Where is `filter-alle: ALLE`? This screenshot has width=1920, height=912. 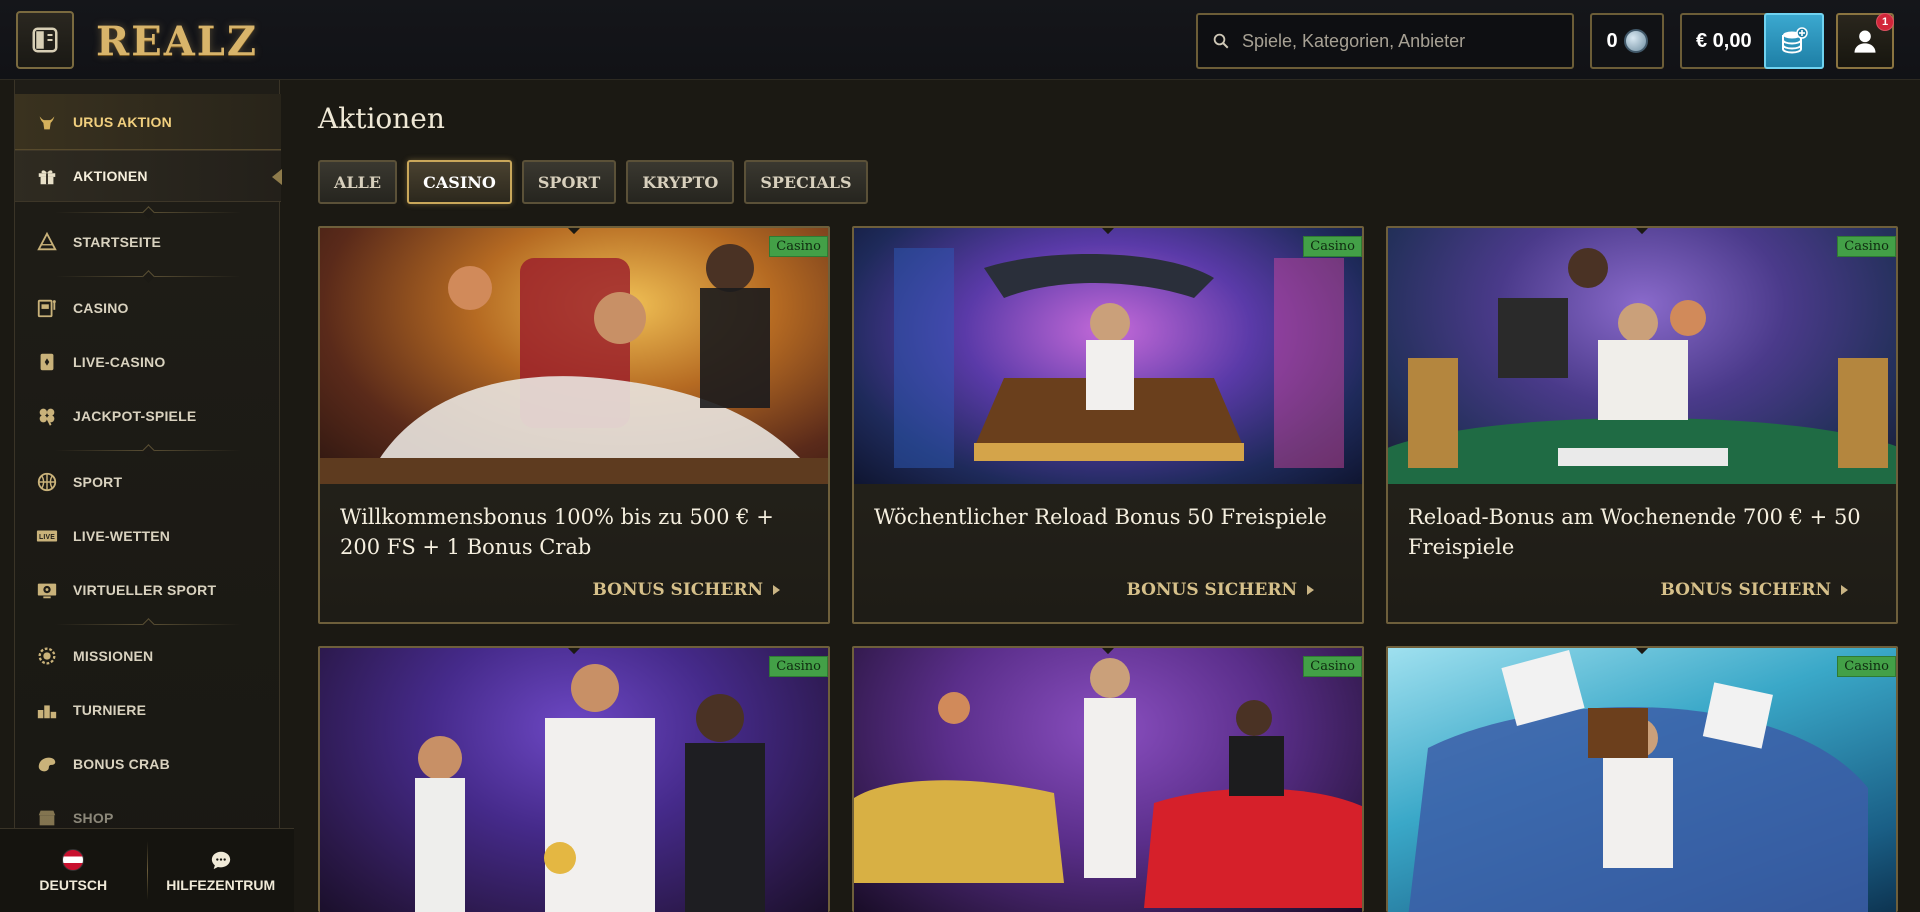
filter-alle: ALLE is located at coordinates (358, 182).